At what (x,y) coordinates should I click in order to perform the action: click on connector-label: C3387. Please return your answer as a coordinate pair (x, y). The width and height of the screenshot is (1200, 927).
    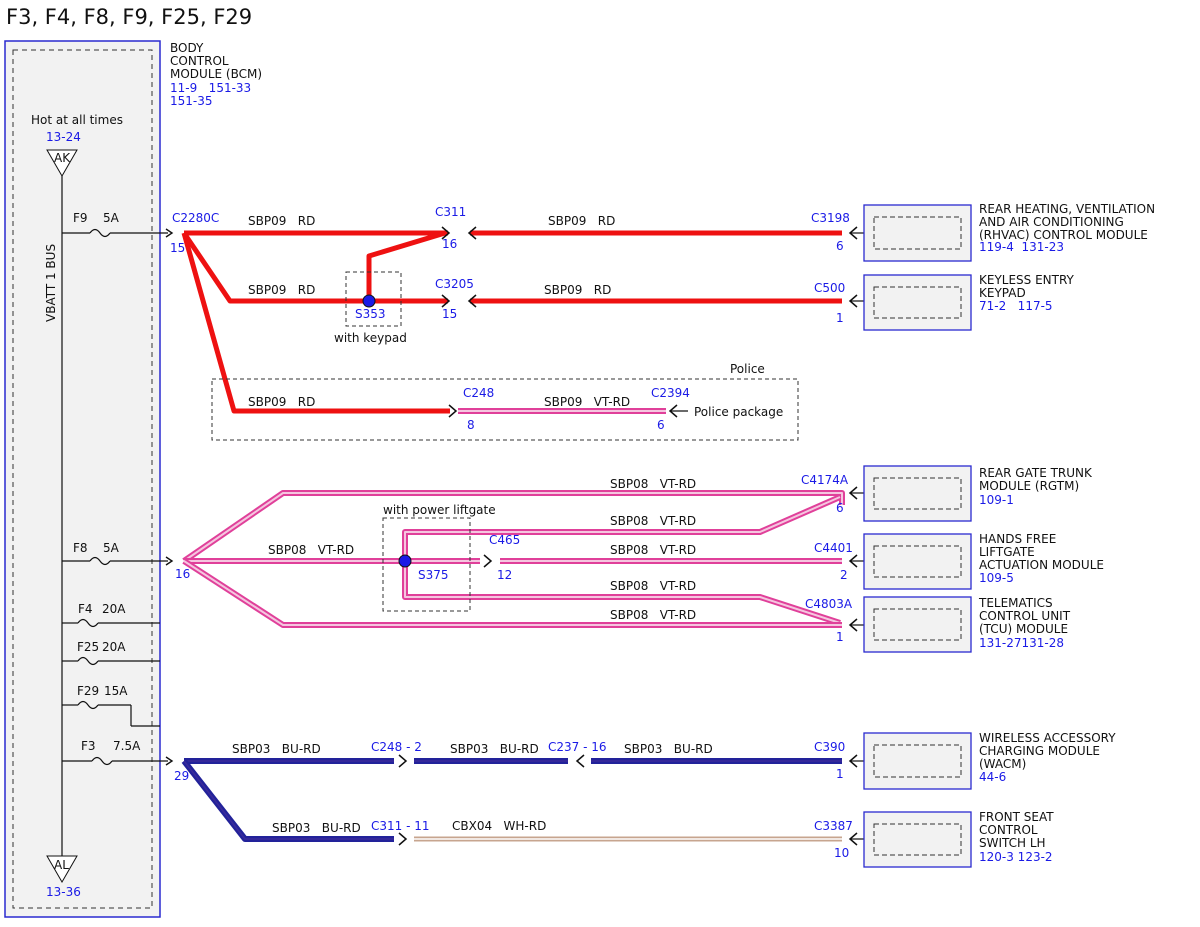
    Looking at the image, I should click on (833, 826).